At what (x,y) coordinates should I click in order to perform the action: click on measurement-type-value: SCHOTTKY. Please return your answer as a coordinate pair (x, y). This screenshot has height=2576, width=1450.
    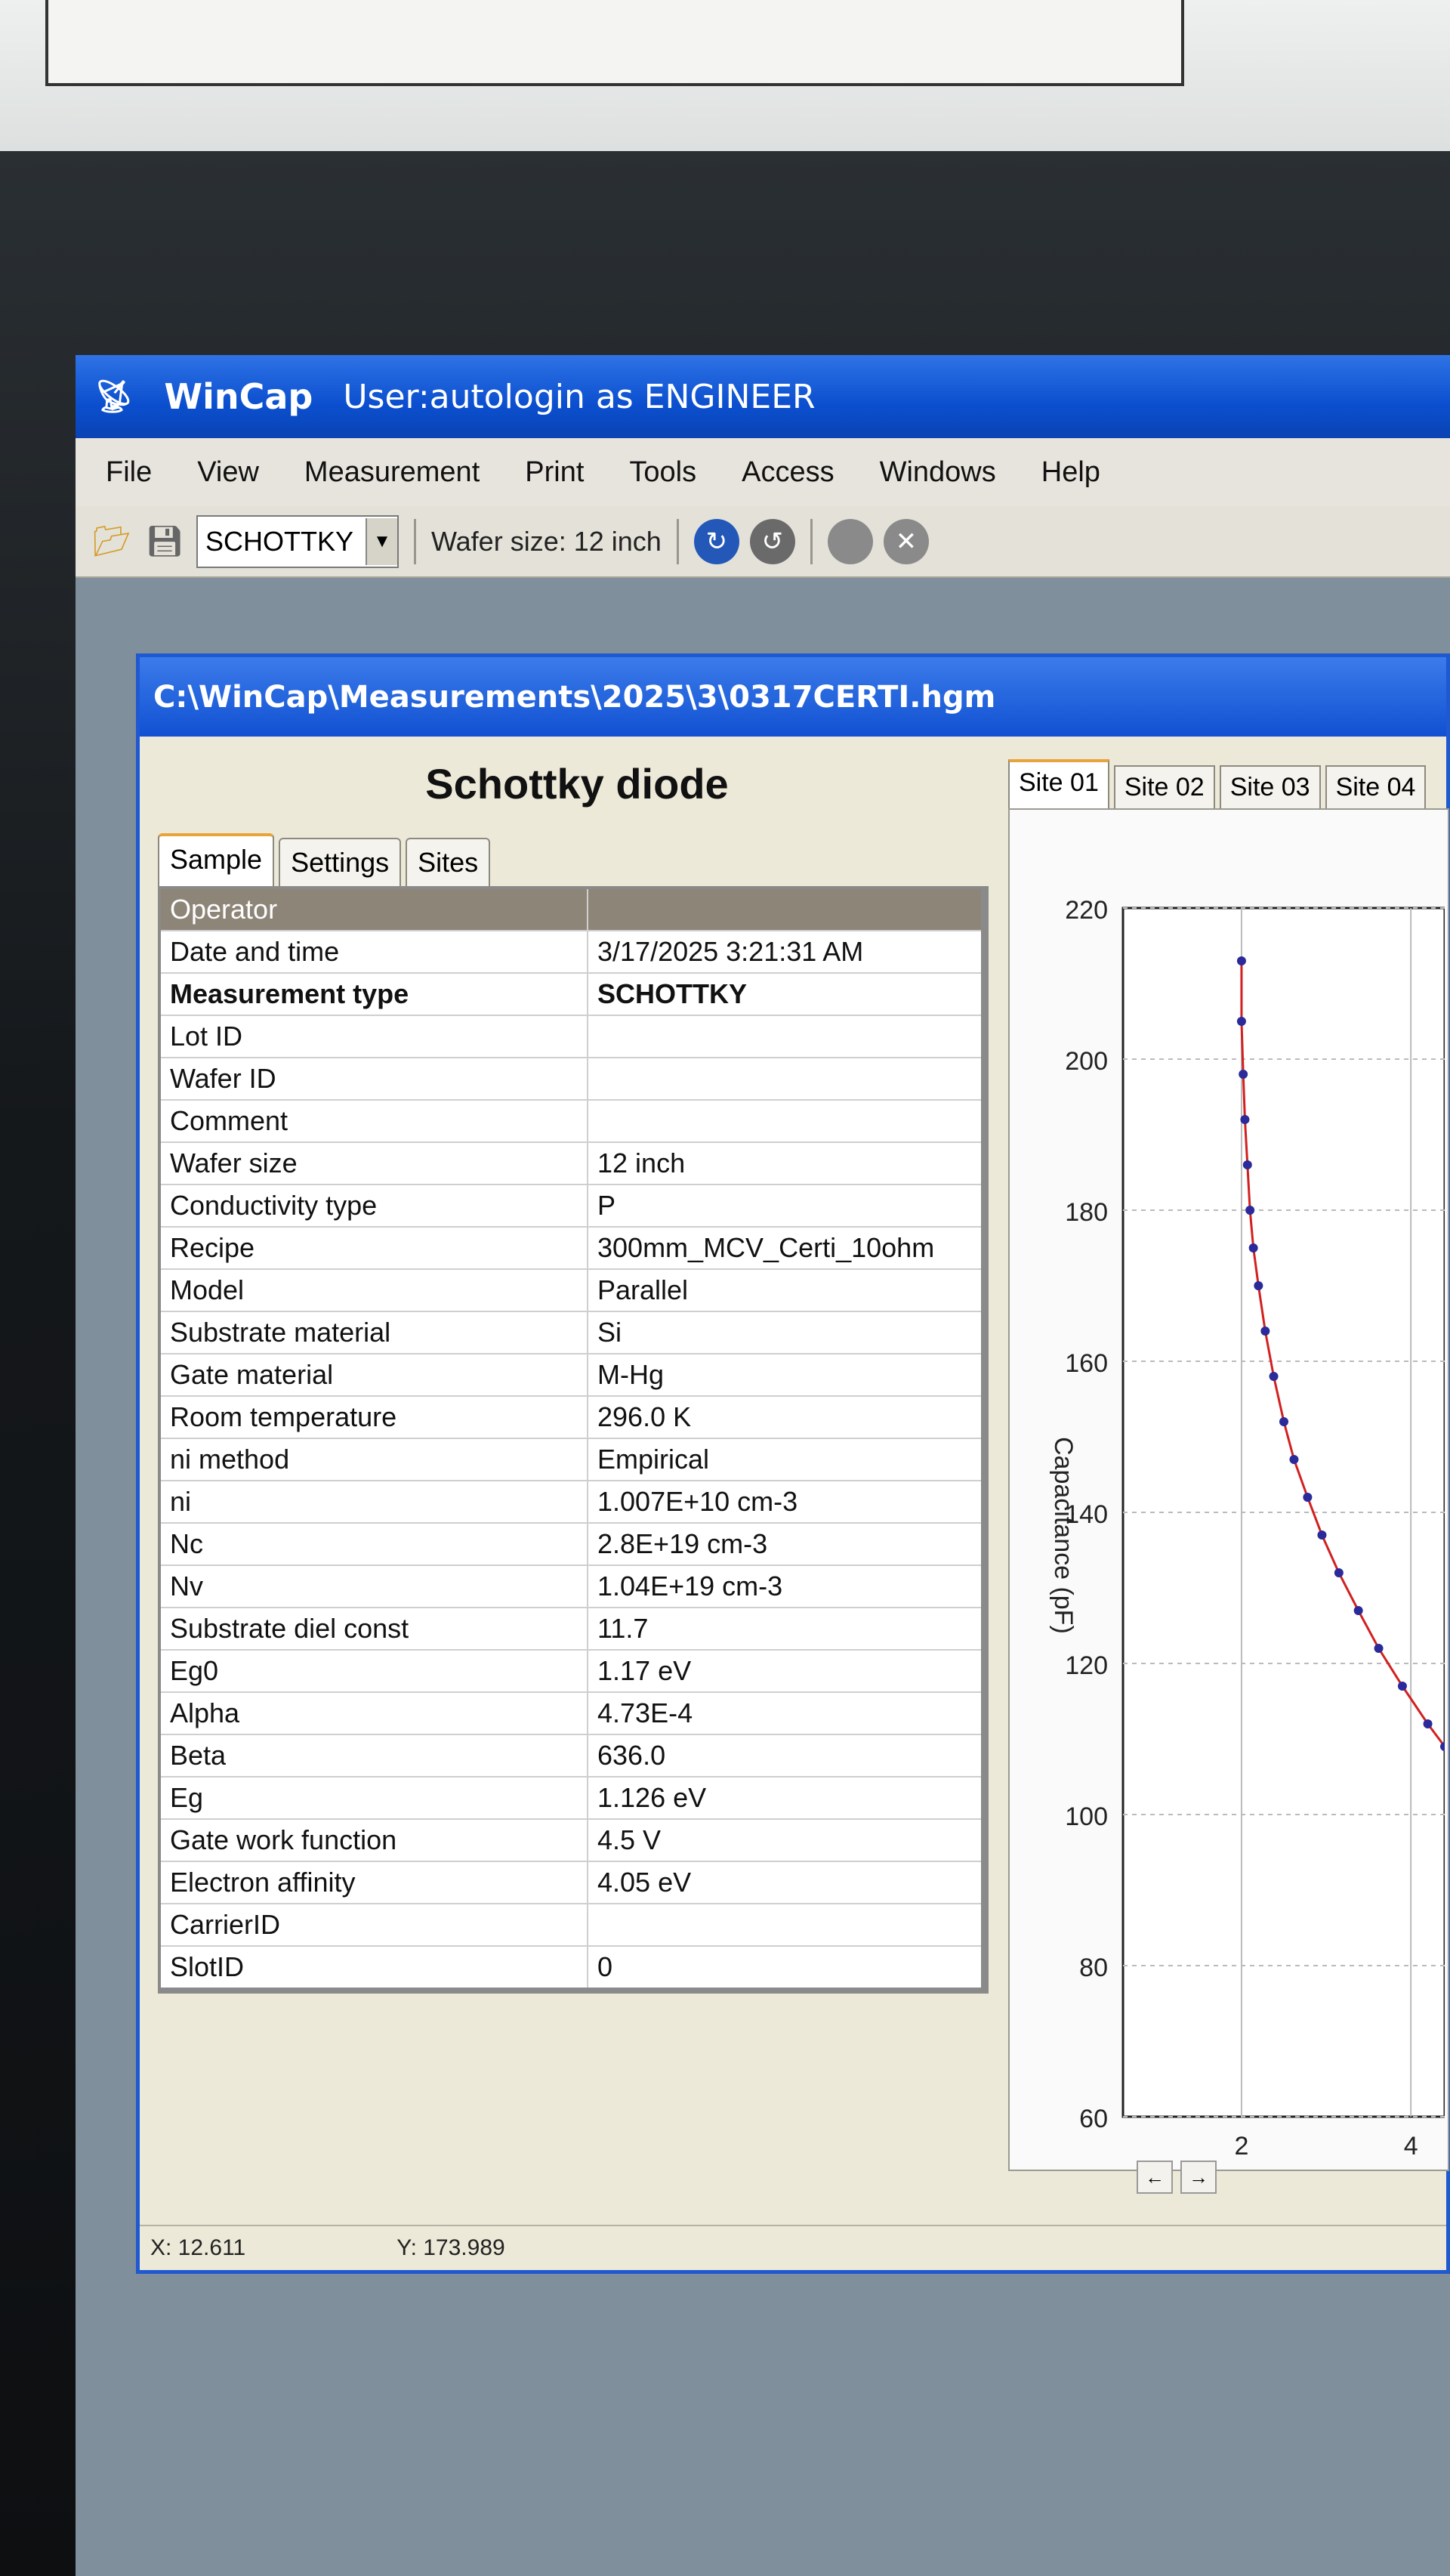
    Looking at the image, I should click on (280, 541).